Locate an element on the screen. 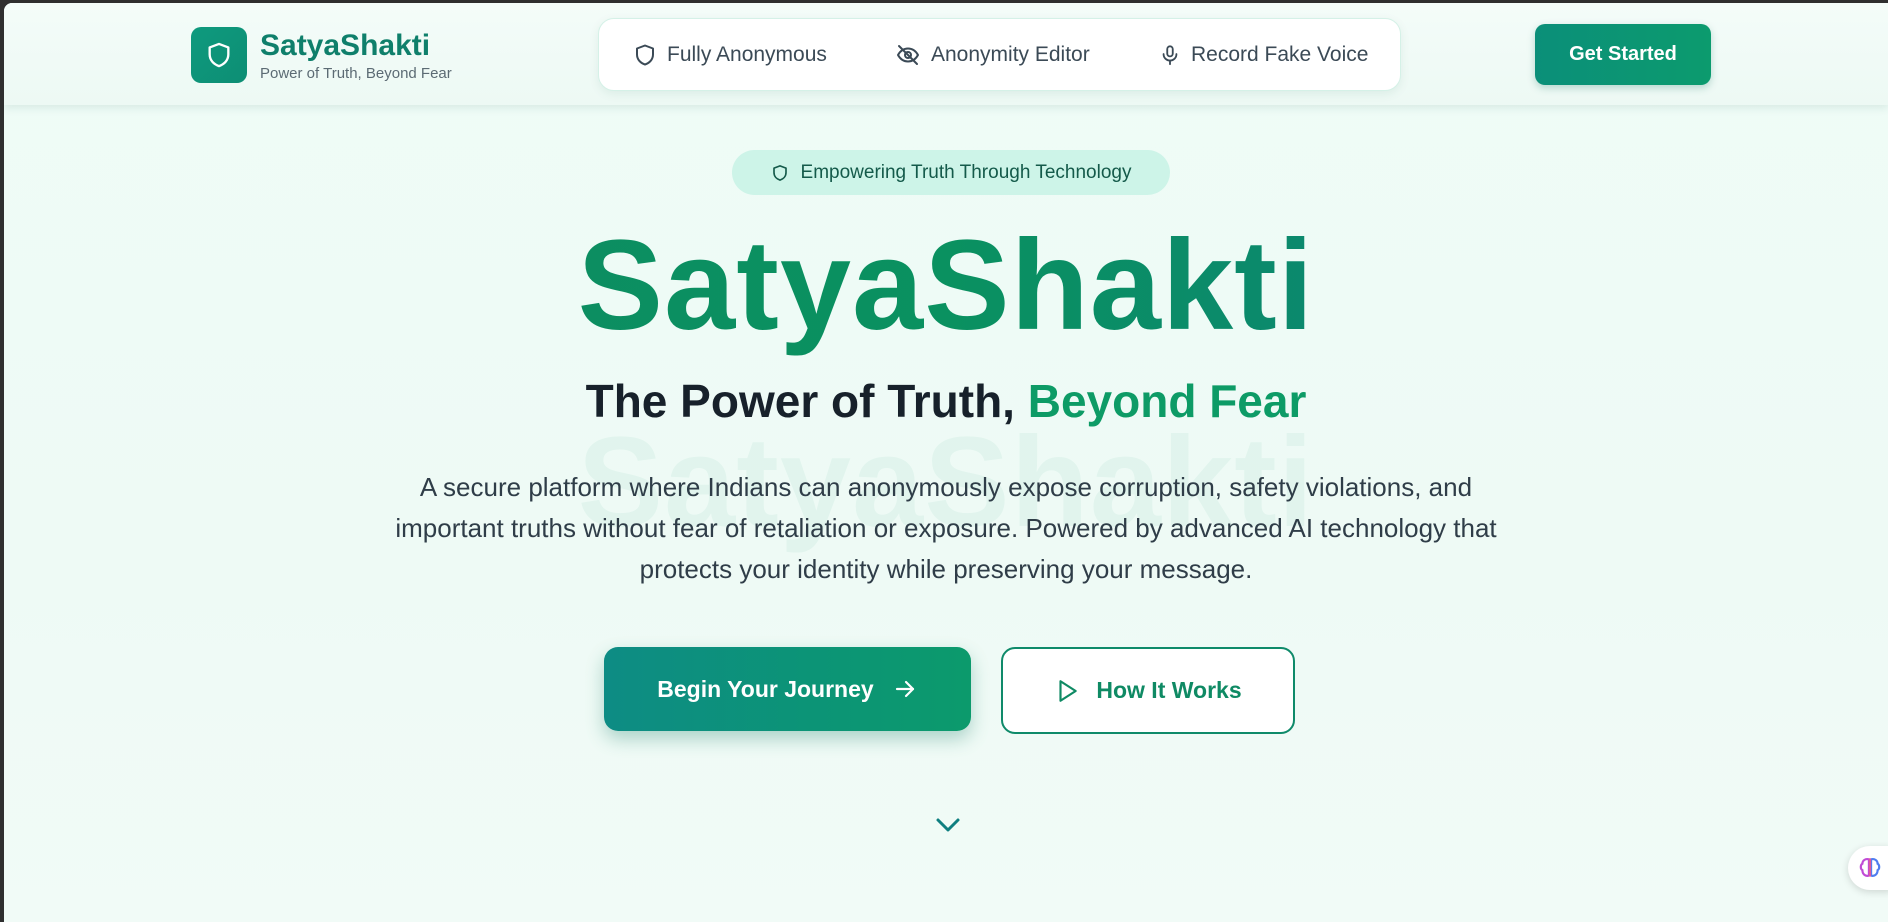 The width and height of the screenshot is (1888, 922). logo is located at coordinates (219, 55).